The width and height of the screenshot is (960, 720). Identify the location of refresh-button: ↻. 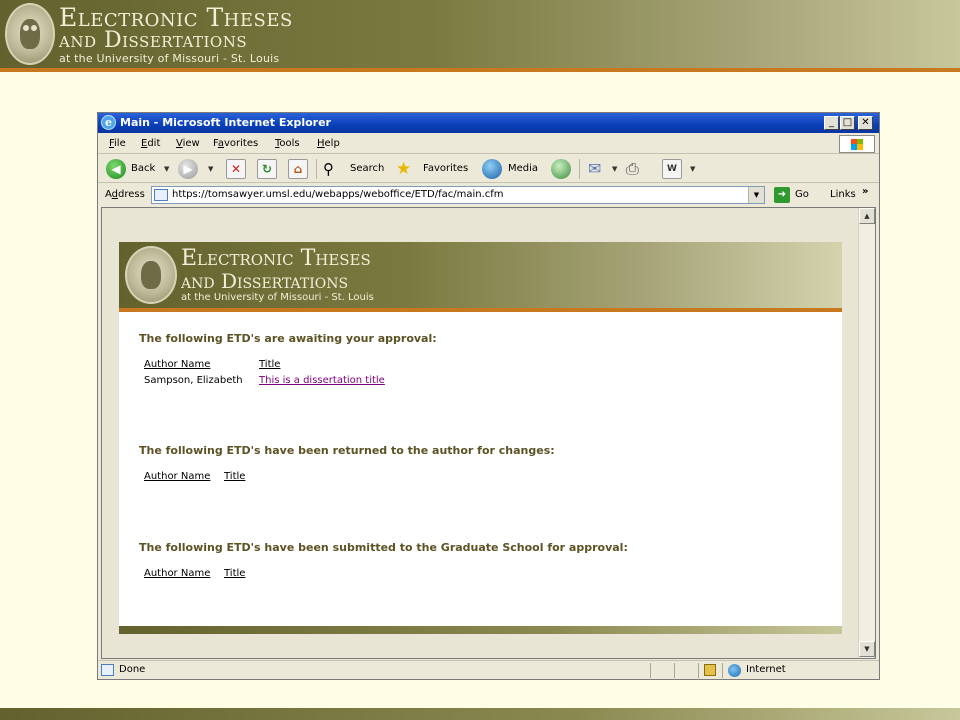
(267, 169).